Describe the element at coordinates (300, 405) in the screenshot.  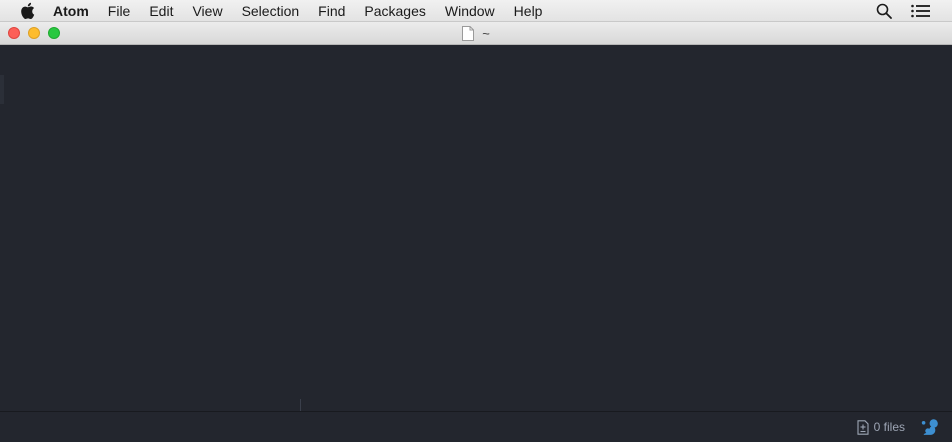
I see `bottom-dock-resize-handle` at that location.